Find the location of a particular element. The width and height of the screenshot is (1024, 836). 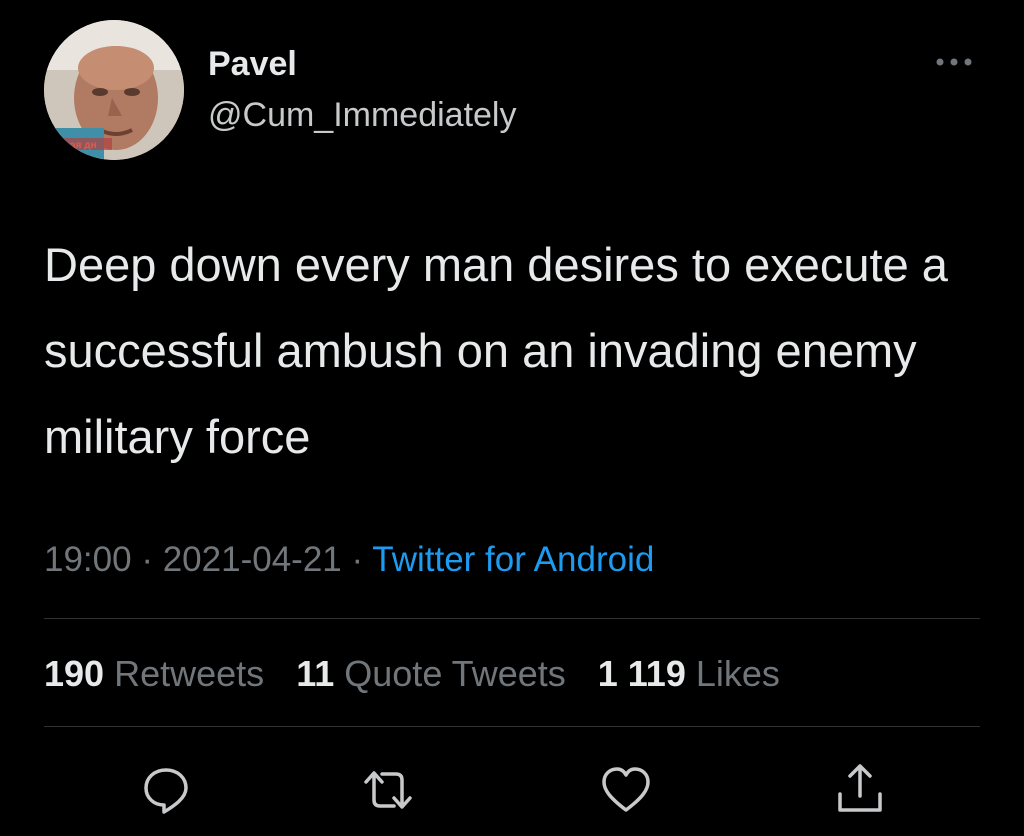

reply-button is located at coordinates (166, 790).